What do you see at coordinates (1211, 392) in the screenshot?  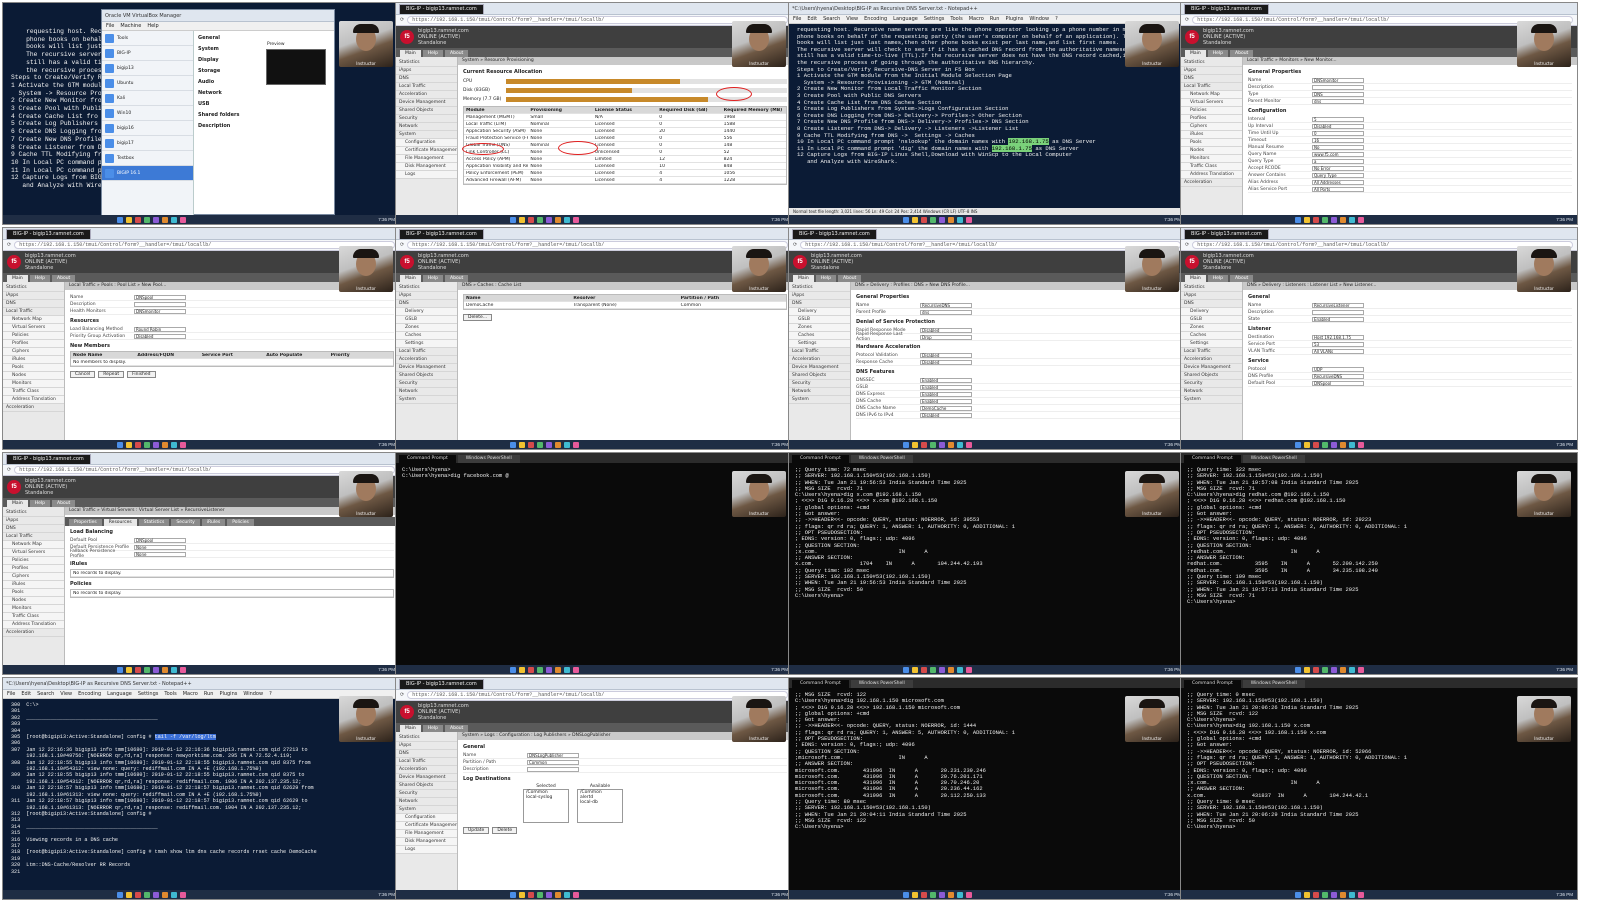 I see `sidebar-item: Network` at bounding box center [1211, 392].